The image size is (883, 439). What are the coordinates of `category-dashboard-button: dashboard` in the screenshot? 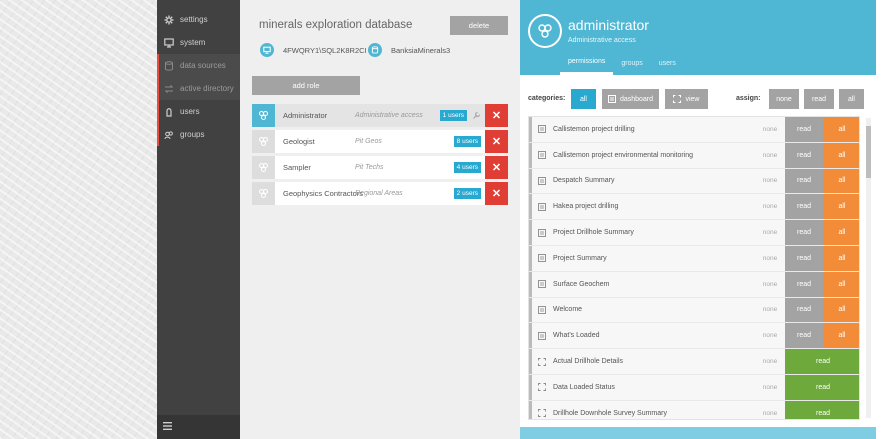 It's located at (630, 99).